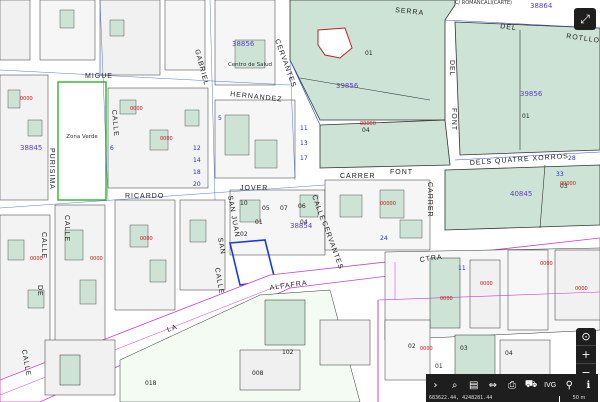 The width and height of the screenshot is (600, 402). What do you see at coordinates (197, 172) in the screenshot?
I see `street-number: 18` at bounding box center [197, 172].